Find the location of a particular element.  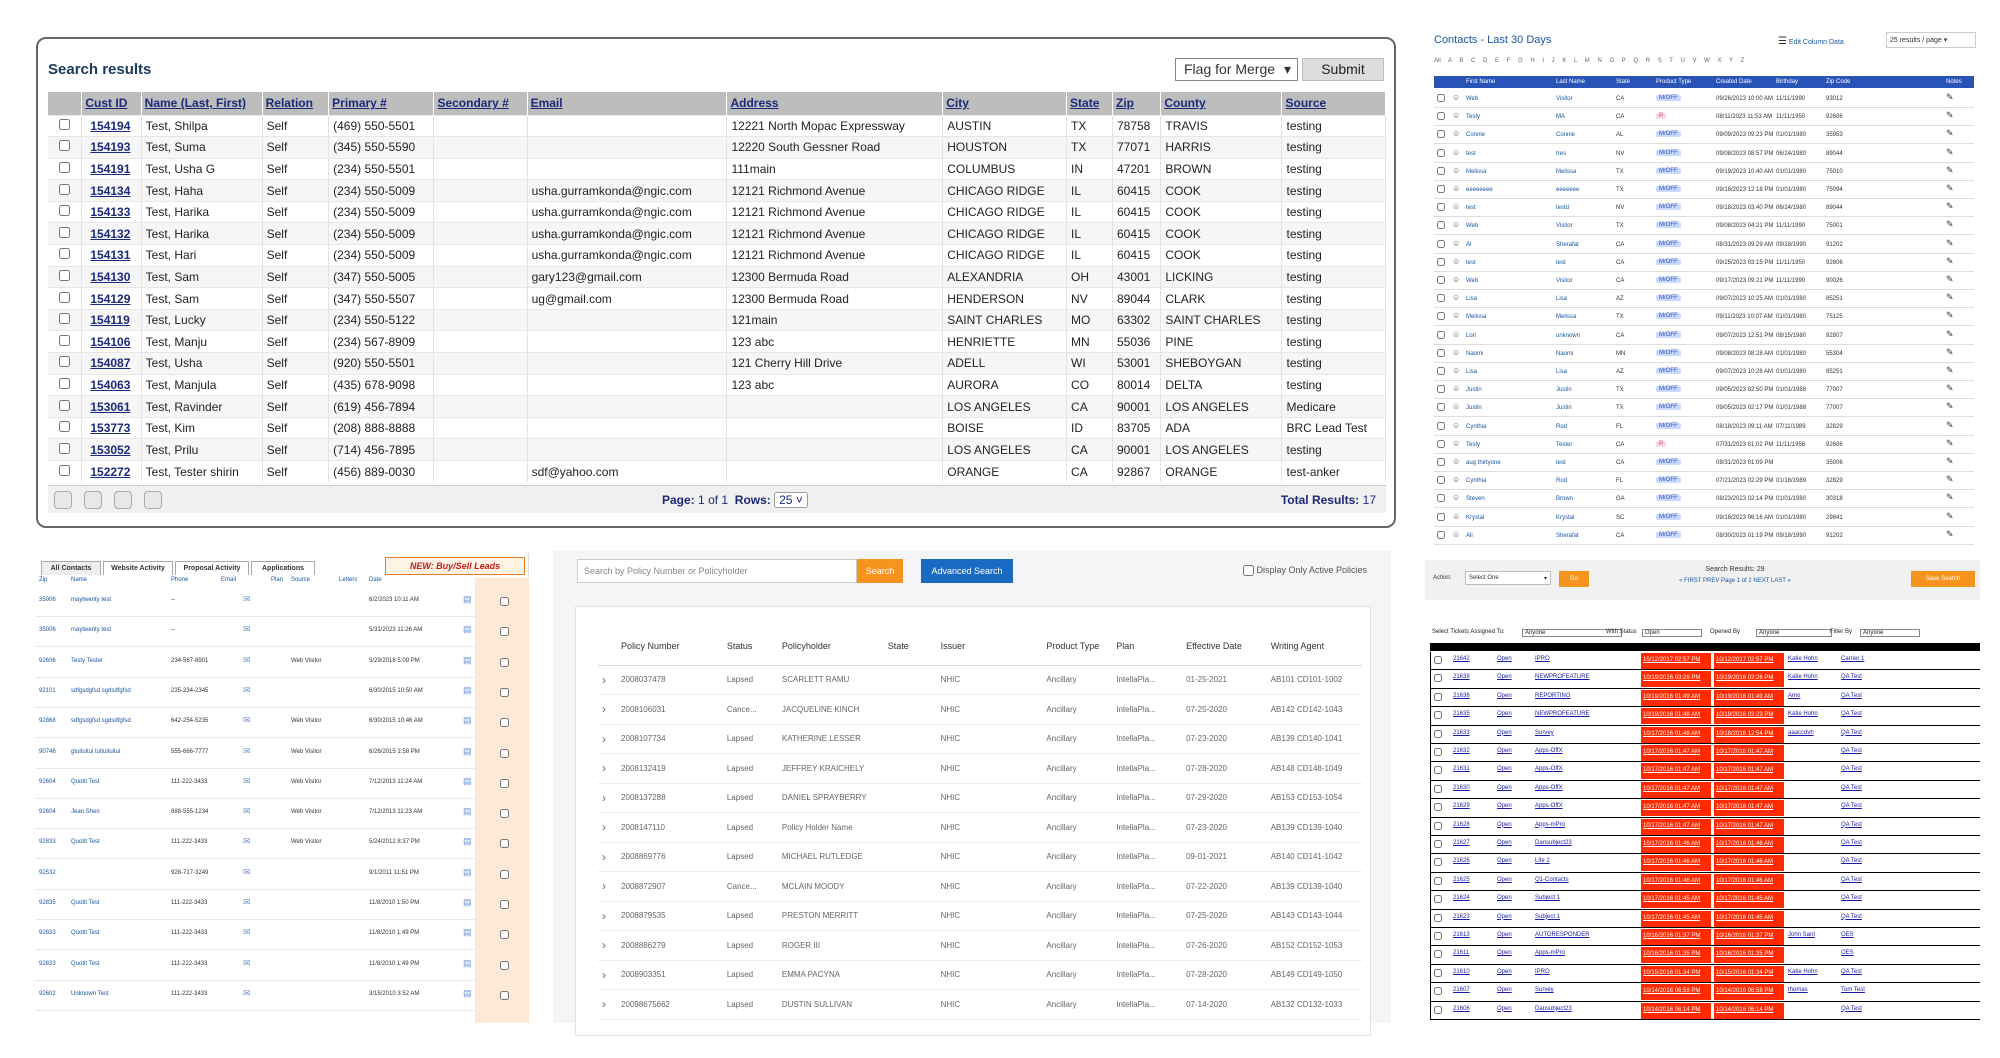

ticket-id-link: 21632 is located at coordinates (1461, 751).